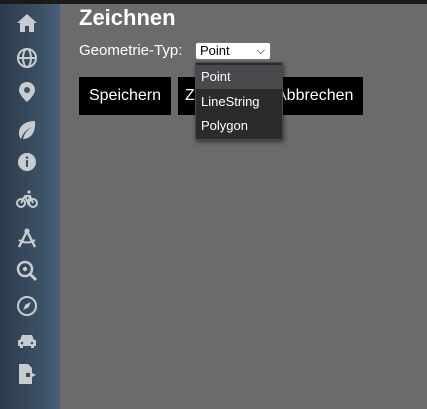 Image resolution: width=427 pixels, height=409 pixels. Describe the element at coordinates (27, 341) in the screenshot. I see `car-icon` at that location.